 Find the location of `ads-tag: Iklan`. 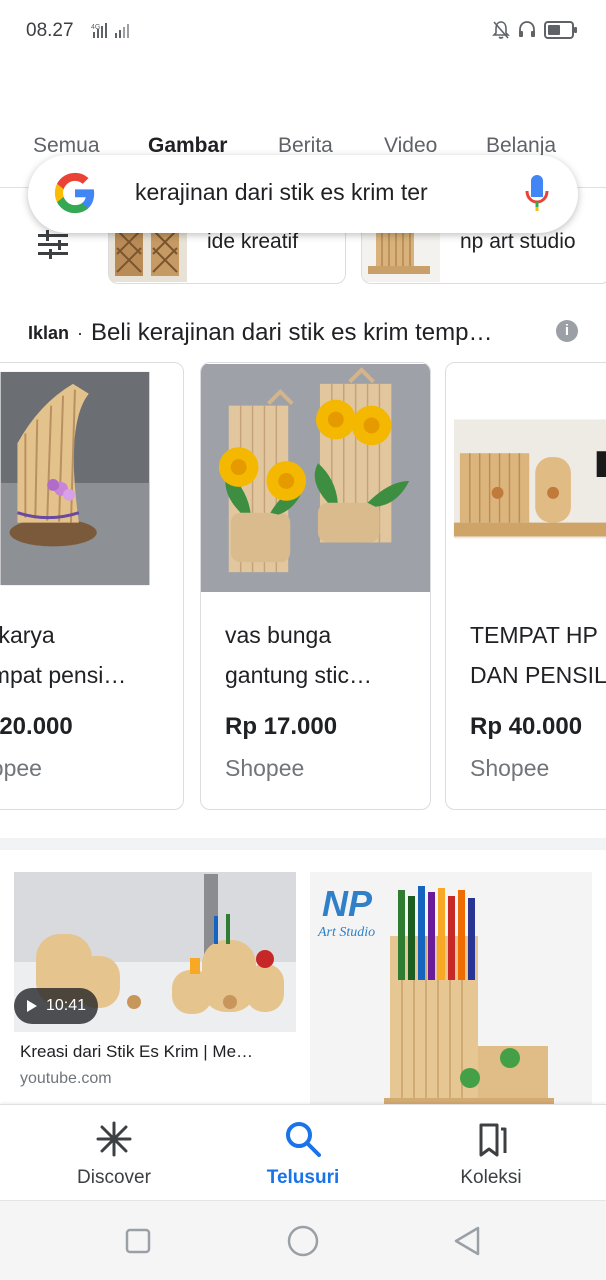

ads-tag: Iklan is located at coordinates (49, 332).